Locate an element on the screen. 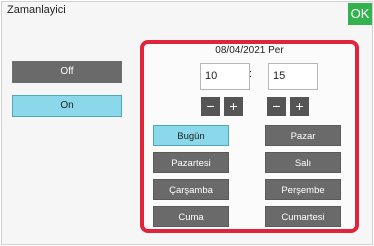  title-bar: Zamanlayici OK is located at coordinates (187, 14).